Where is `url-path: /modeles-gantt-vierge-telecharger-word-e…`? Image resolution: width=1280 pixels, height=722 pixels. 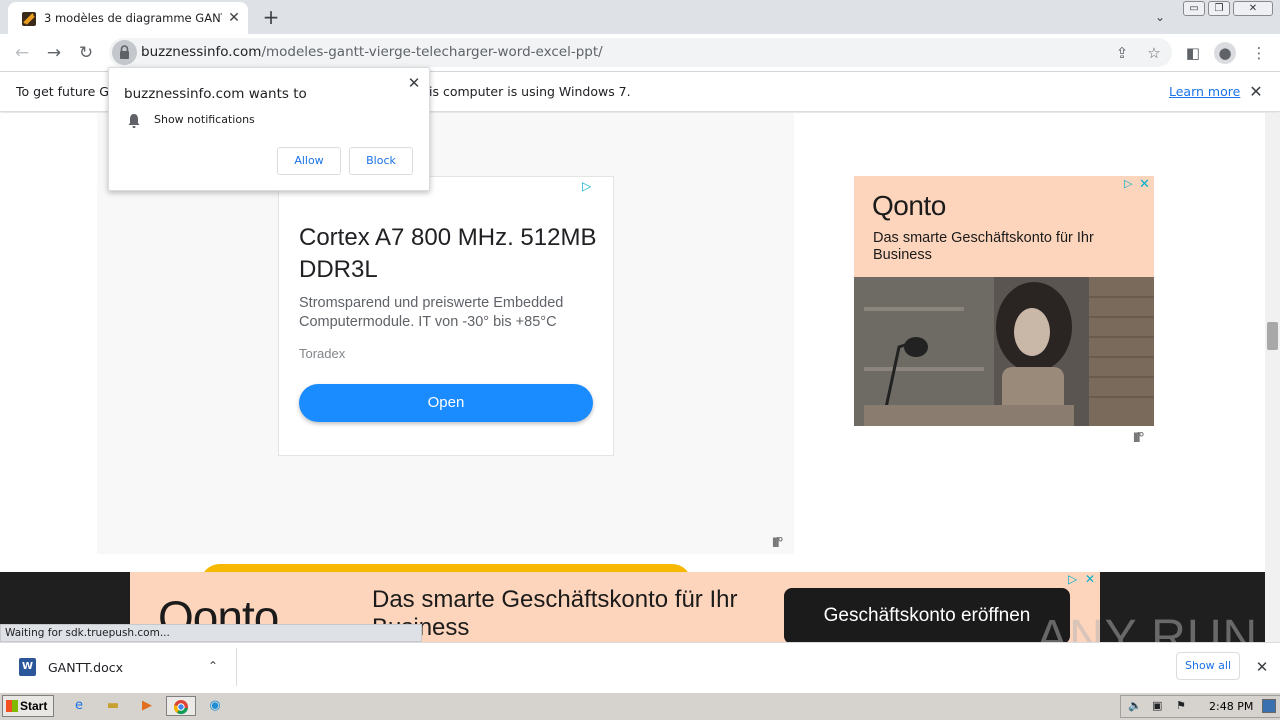
url-path: /modeles-gantt-vierge-telecharger-word-e… is located at coordinates (432, 52).